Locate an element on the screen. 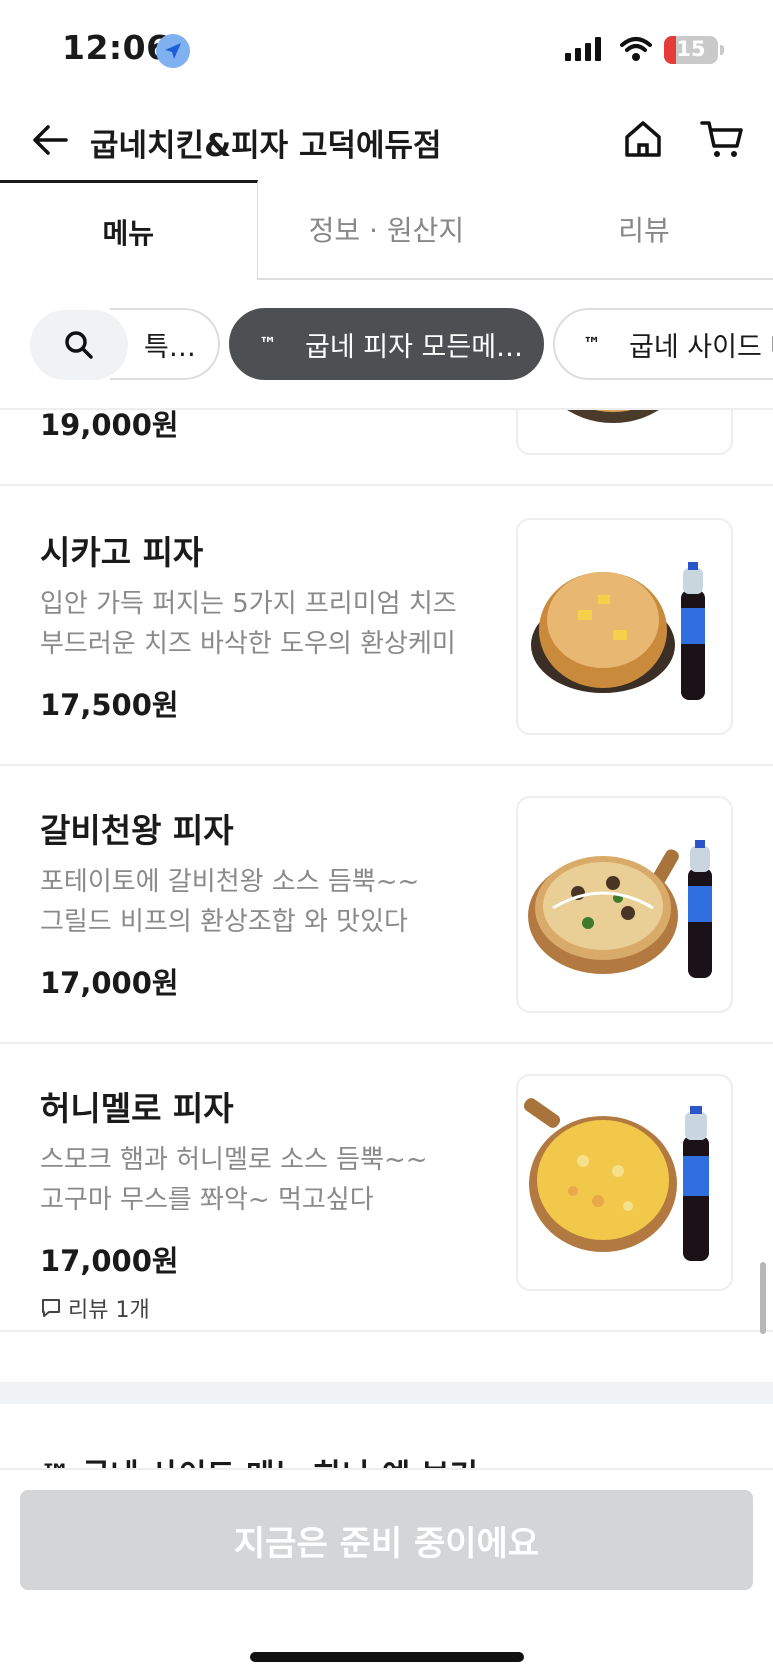 The image size is (773, 1673). status-time: 12:06 is located at coordinates (116, 47).